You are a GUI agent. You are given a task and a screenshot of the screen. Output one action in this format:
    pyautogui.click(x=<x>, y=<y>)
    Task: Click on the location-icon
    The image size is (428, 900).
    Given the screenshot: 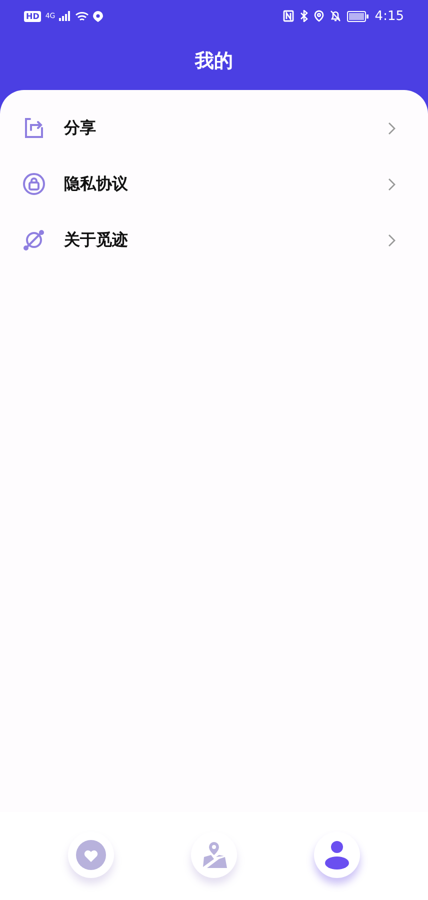 What is the action you would take?
    pyautogui.click(x=319, y=16)
    